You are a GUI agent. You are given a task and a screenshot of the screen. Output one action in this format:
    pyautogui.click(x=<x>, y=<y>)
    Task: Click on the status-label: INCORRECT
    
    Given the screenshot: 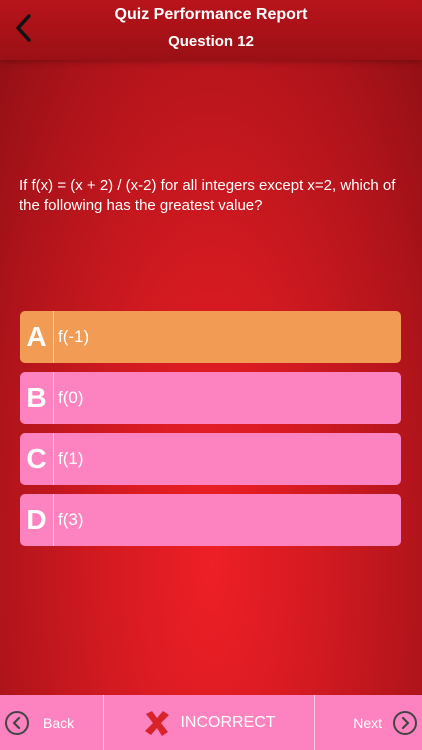 What is the action you would take?
    pyautogui.click(x=228, y=722)
    